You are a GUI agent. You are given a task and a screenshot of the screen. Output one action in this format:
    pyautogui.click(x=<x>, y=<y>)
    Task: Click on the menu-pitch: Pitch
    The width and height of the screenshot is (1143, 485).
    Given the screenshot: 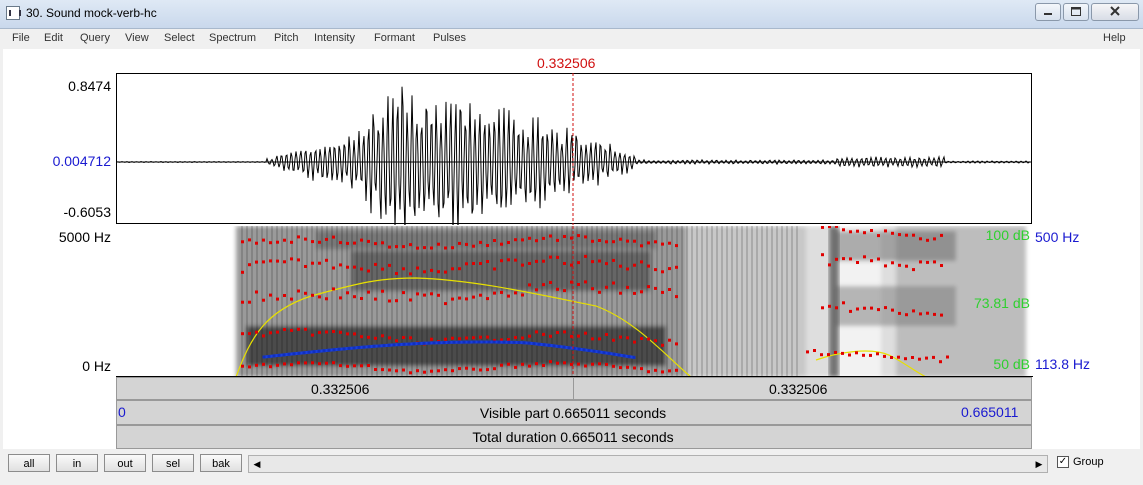 What is the action you would take?
    pyautogui.click(x=286, y=38)
    